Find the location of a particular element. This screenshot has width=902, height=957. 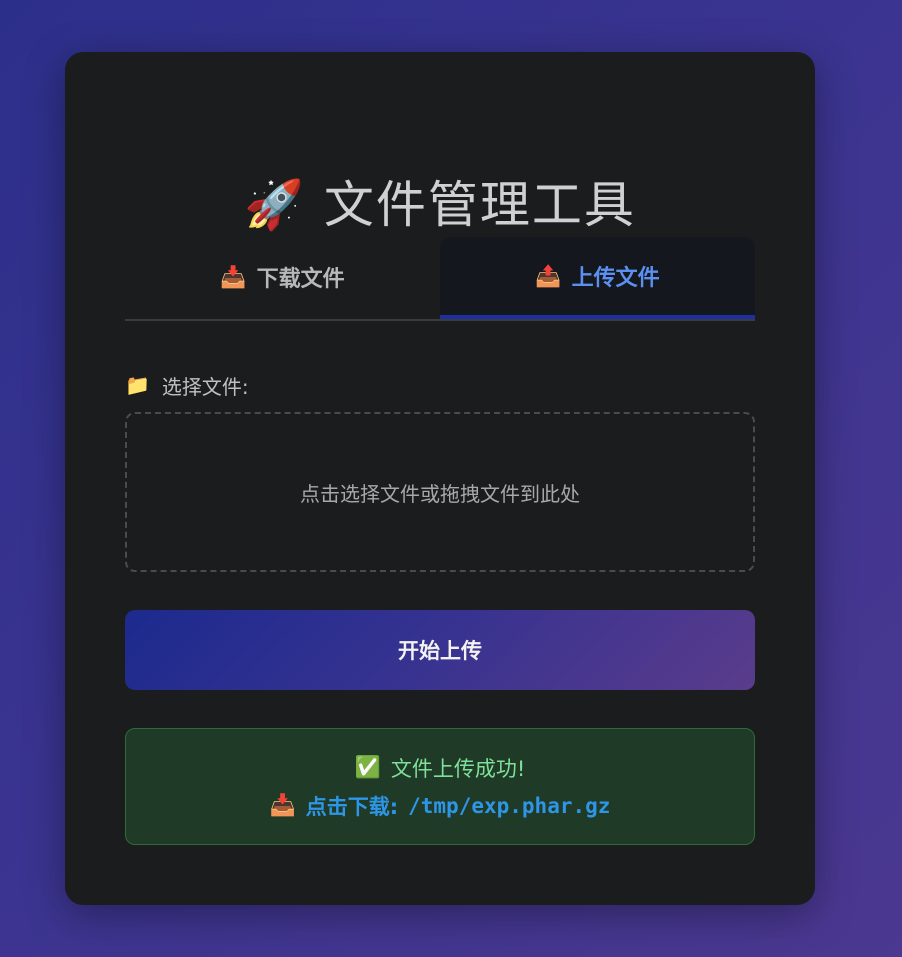

tab-download: 📥 下载文件 is located at coordinates (282, 277).